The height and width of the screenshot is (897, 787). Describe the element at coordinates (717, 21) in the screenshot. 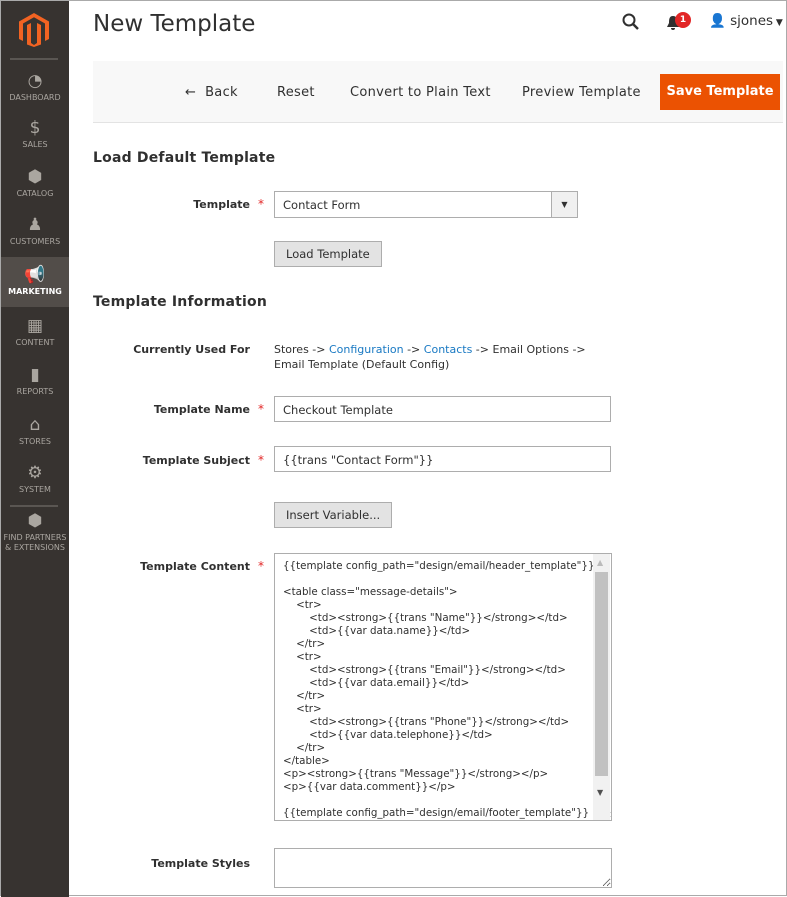

I see `user-icon: 👤` at that location.